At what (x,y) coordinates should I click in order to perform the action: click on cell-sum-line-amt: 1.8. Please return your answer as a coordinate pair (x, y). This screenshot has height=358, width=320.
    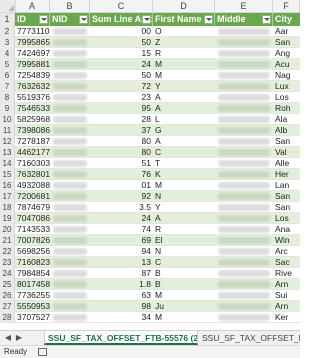
    Looking at the image, I should click on (121, 284).